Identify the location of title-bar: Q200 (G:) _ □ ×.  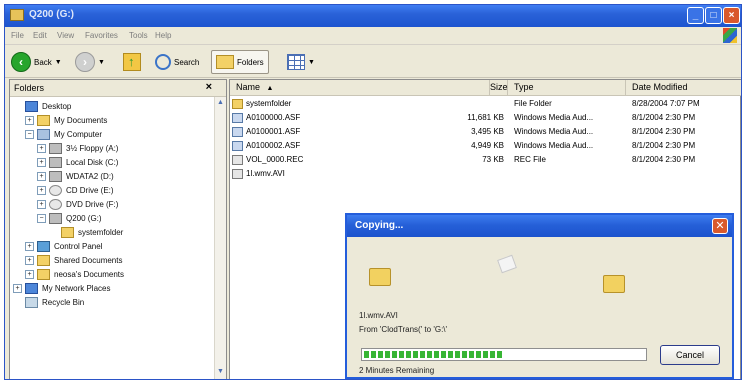
(373, 16).